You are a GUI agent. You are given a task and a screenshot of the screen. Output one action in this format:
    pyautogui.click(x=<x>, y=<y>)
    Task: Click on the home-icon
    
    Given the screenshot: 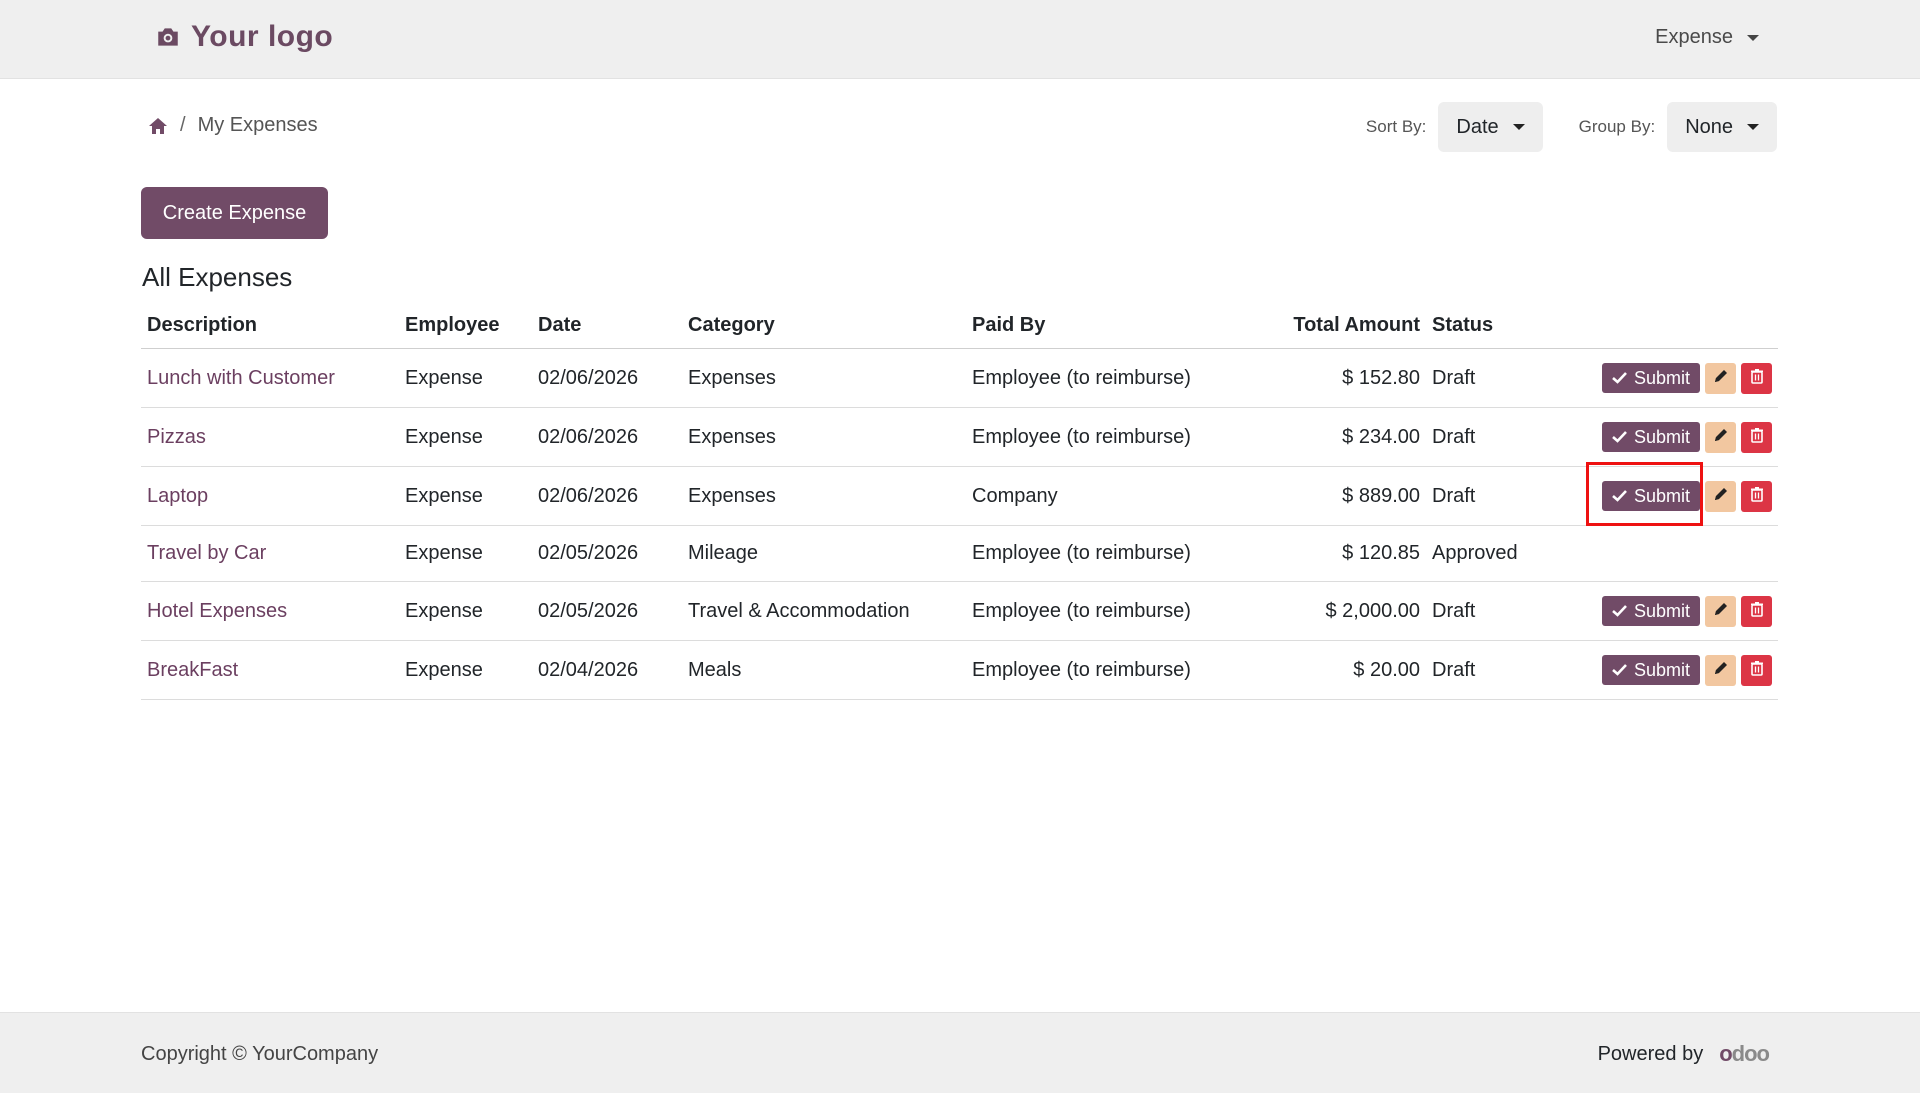 What is the action you would take?
    pyautogui.click(x=158, y=126)
    